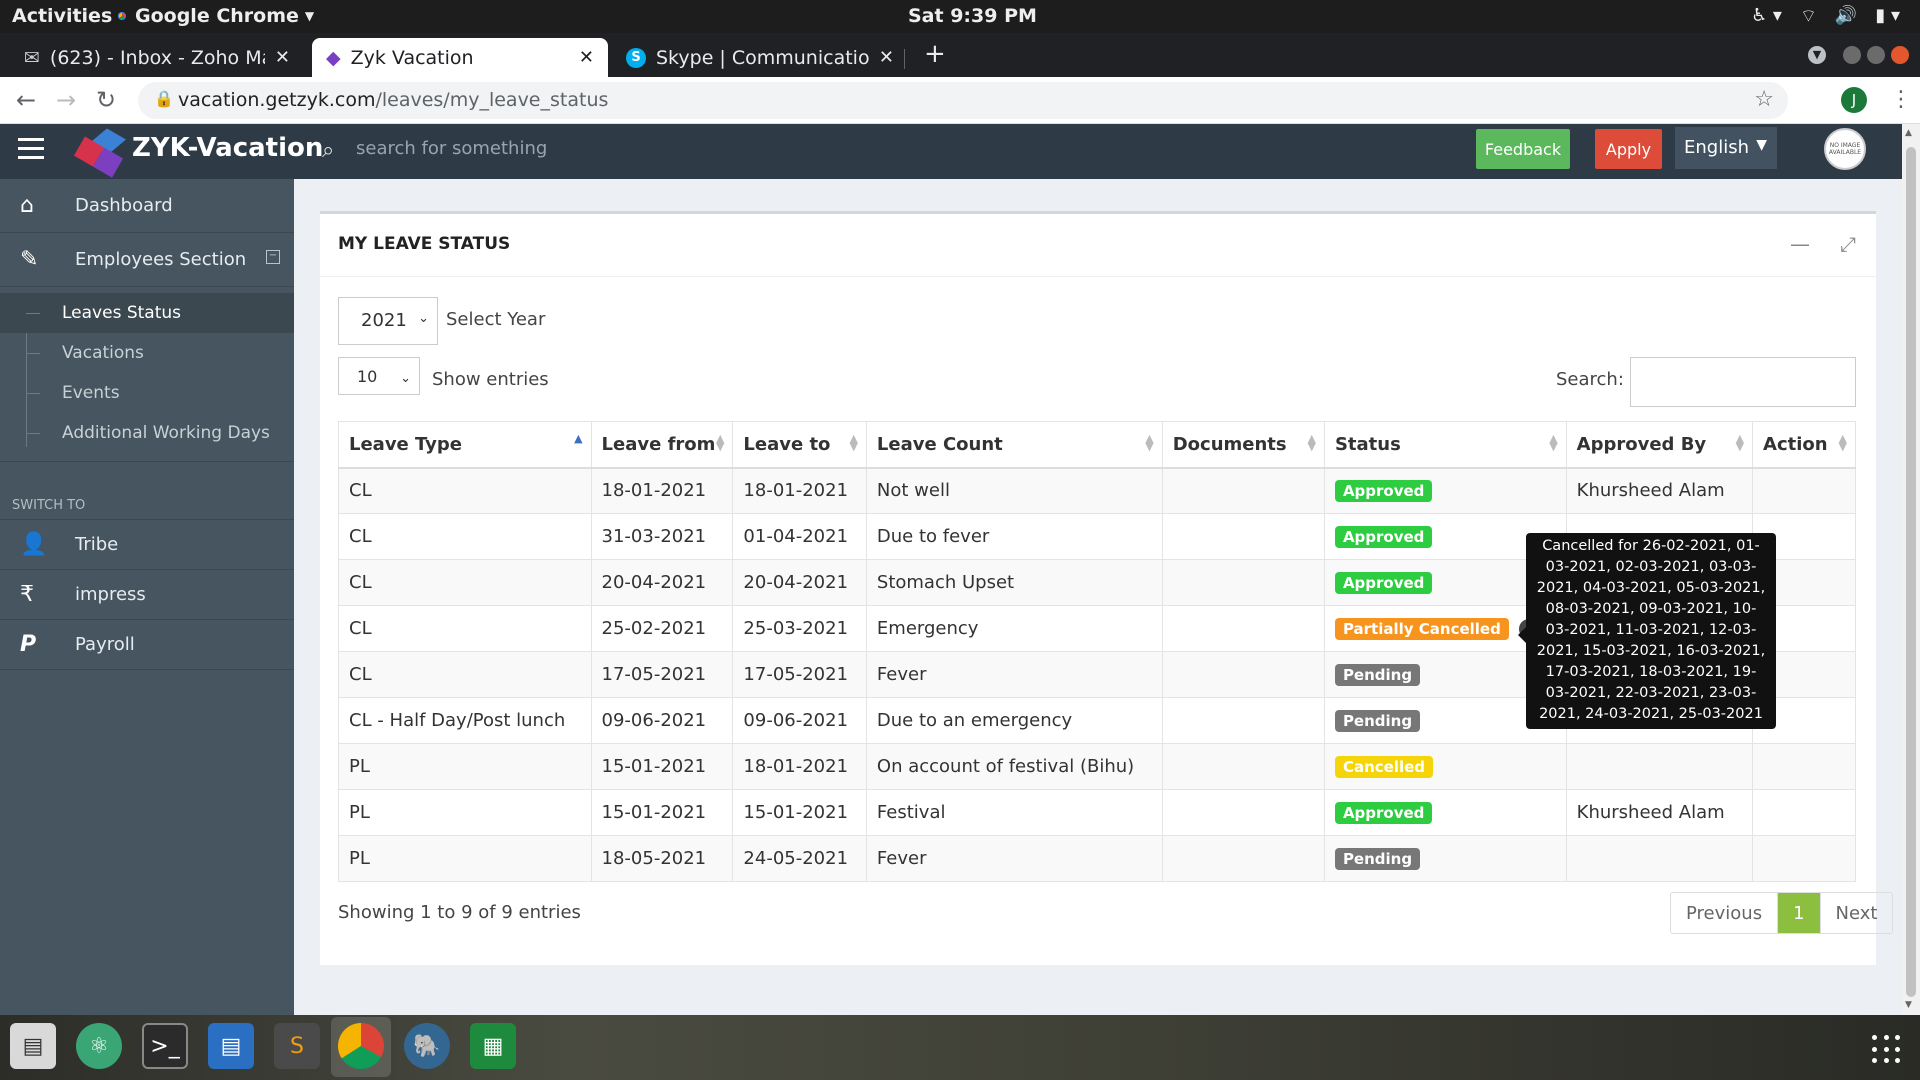  I want to click on next-page-button: Next, so click(1857, 913).